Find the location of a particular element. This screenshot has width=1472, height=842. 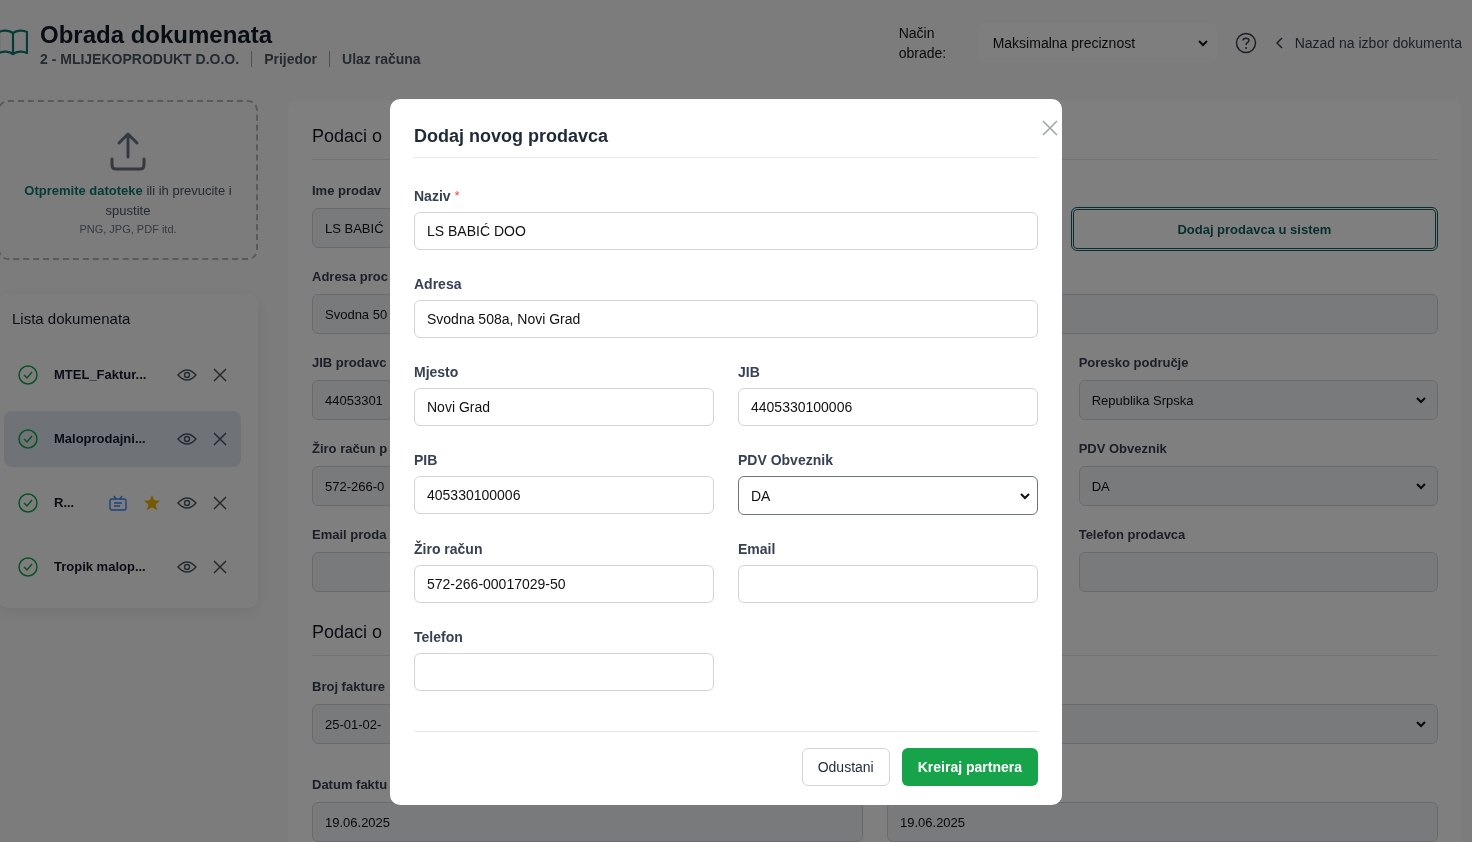

add-seller-button: Dodaj prodavca u sistem is located at coordinates (1254, 229).